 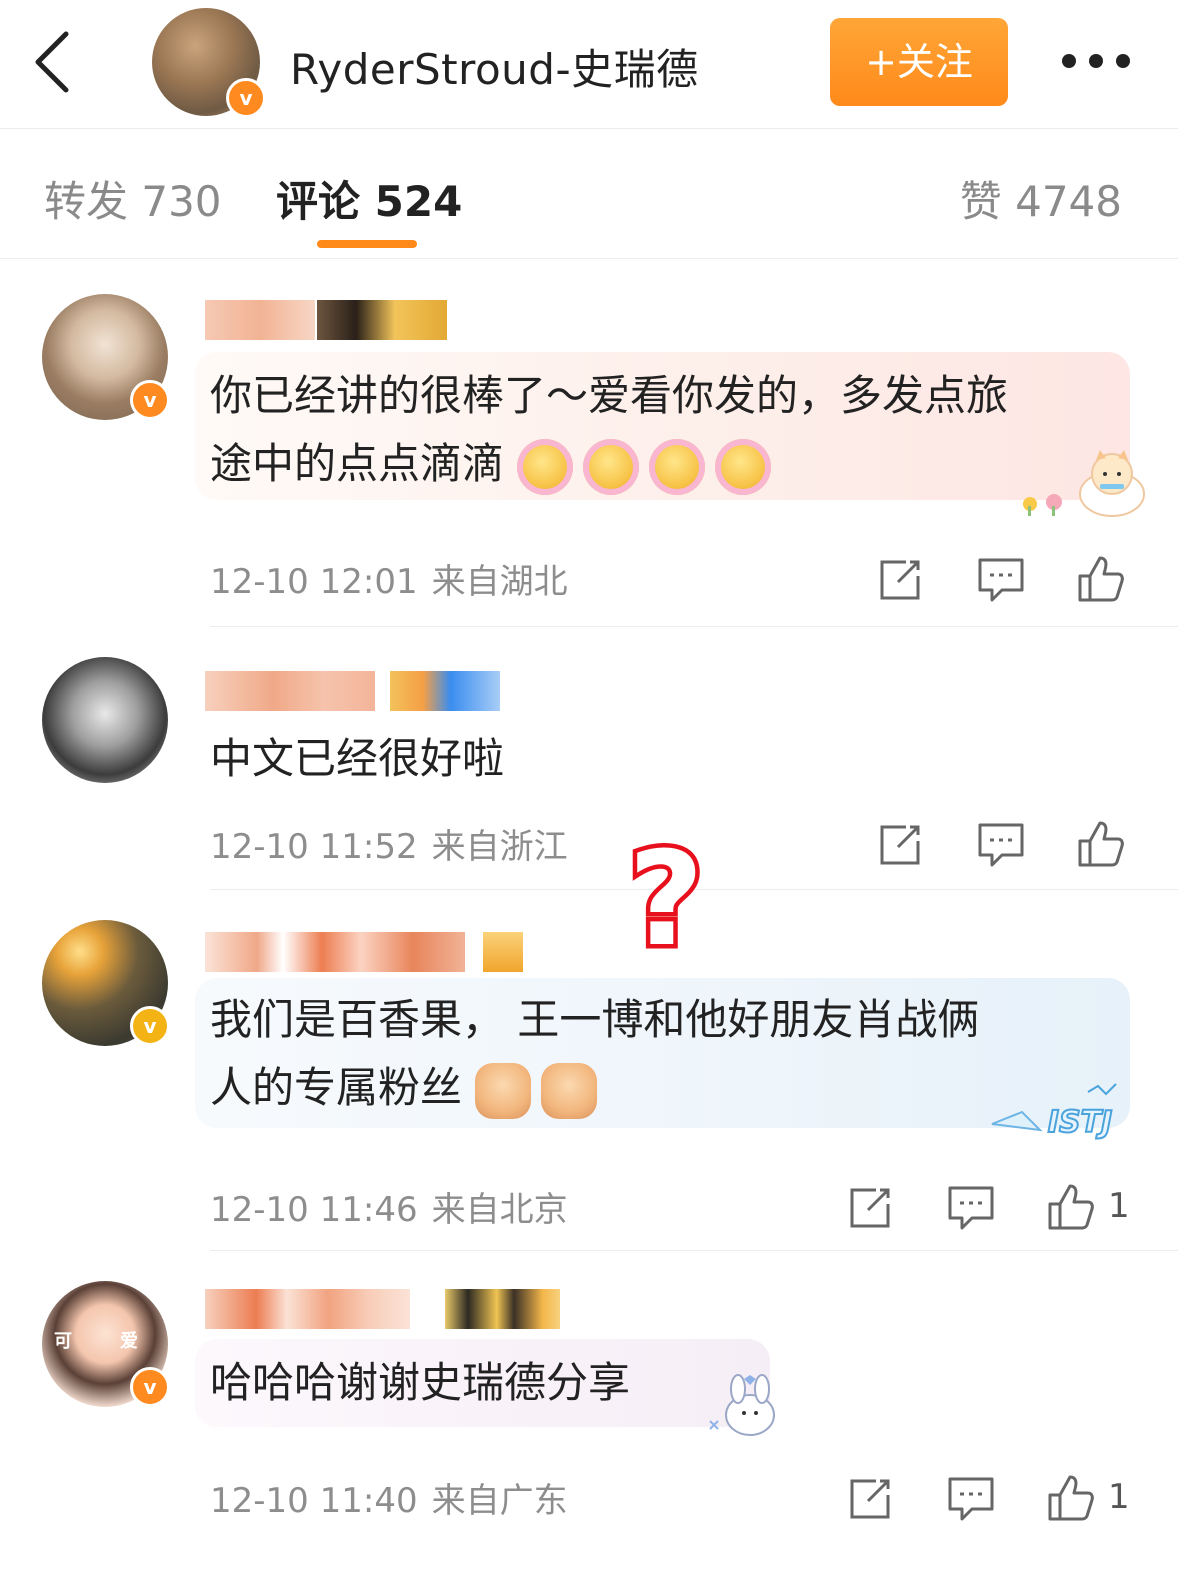 What do you see at coordinates (133, 198) in the screenshot?
I see `tab-reposts: 转发 730` at bounding box center [133, 198].